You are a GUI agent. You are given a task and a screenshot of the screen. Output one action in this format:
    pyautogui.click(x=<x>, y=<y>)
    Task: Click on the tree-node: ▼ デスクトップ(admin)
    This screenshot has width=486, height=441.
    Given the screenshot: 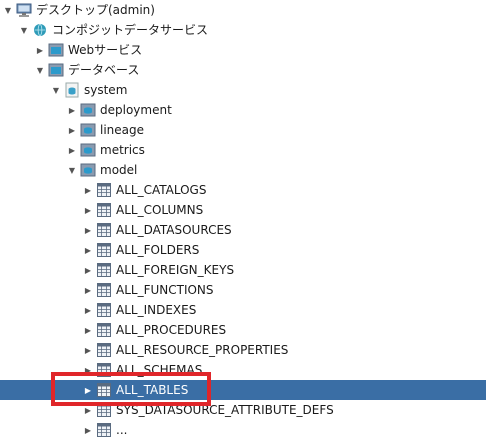 What is the action you would take?
    pyautogui.click(x=243, y=10)
    